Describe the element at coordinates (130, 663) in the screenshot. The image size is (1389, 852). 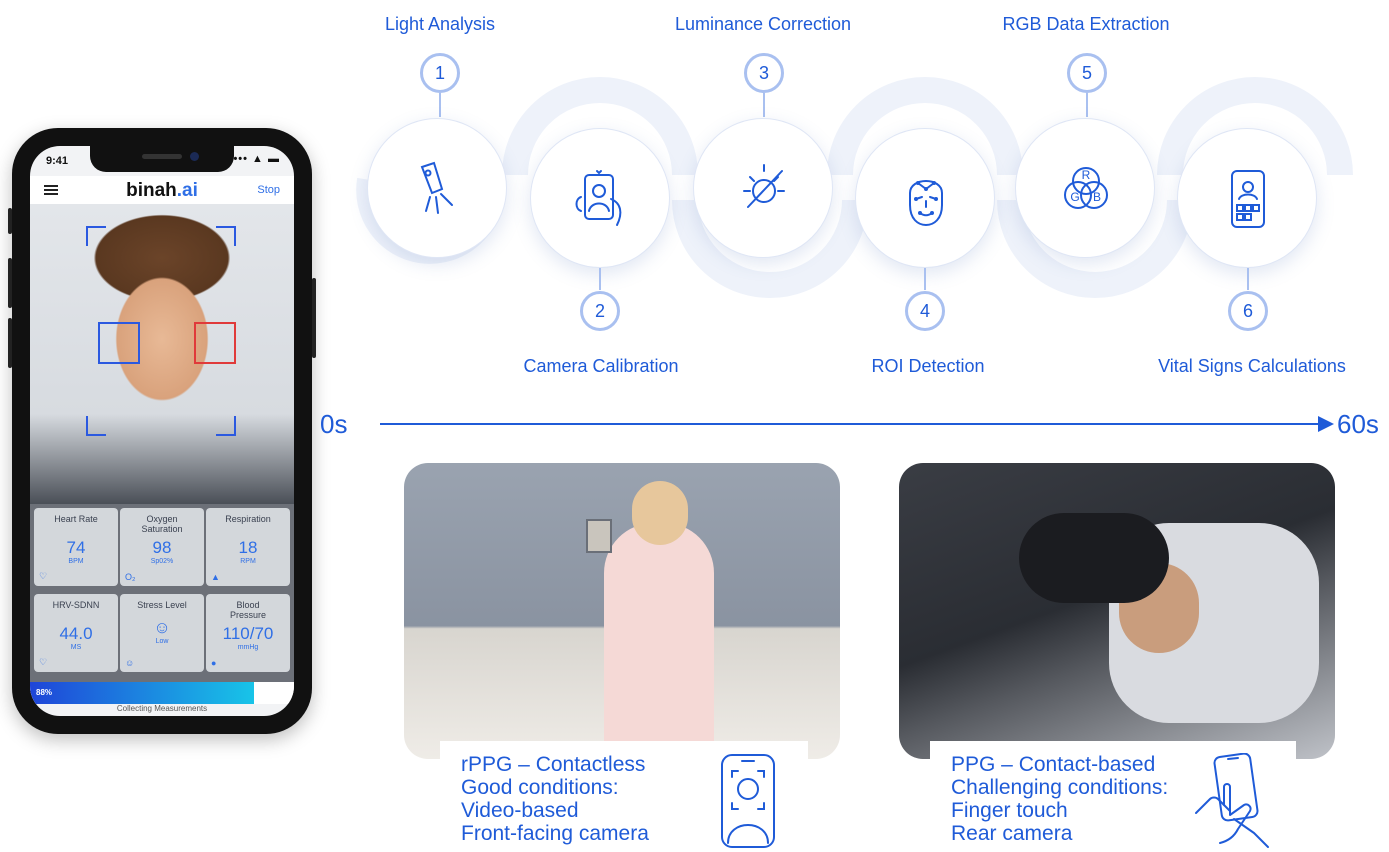
I see `smiley-small-icon: ☺` at that location.